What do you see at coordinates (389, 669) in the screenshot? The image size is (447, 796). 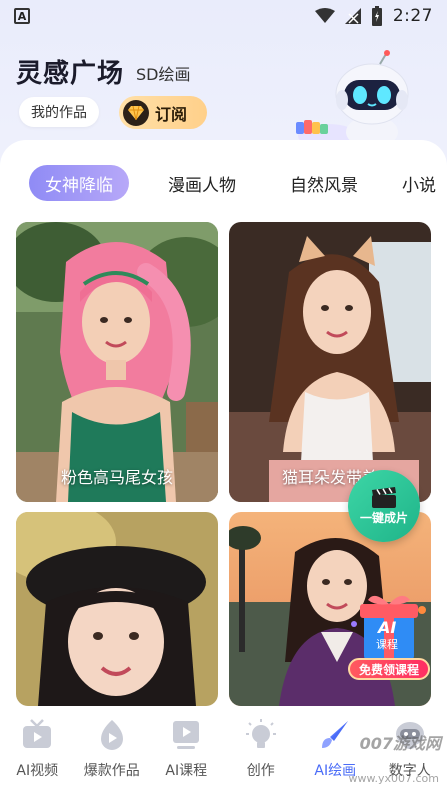 I see `promo-label: 免费领课程` at bounding box center [389, 669].